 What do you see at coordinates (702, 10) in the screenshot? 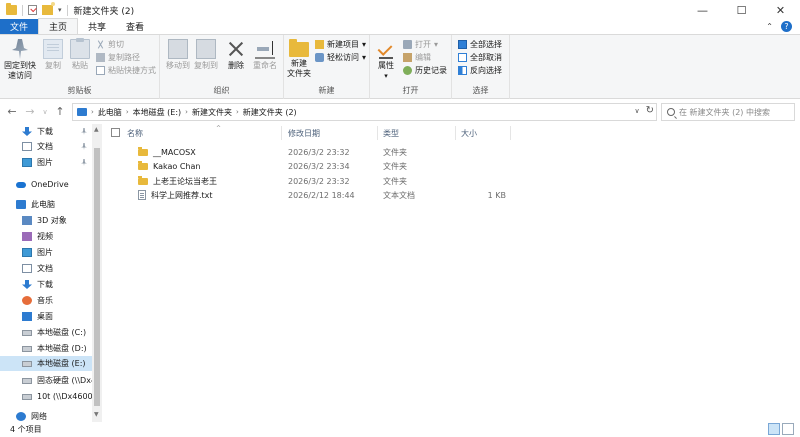
I see `minimize-button: —` at bounding box center [702, 10].